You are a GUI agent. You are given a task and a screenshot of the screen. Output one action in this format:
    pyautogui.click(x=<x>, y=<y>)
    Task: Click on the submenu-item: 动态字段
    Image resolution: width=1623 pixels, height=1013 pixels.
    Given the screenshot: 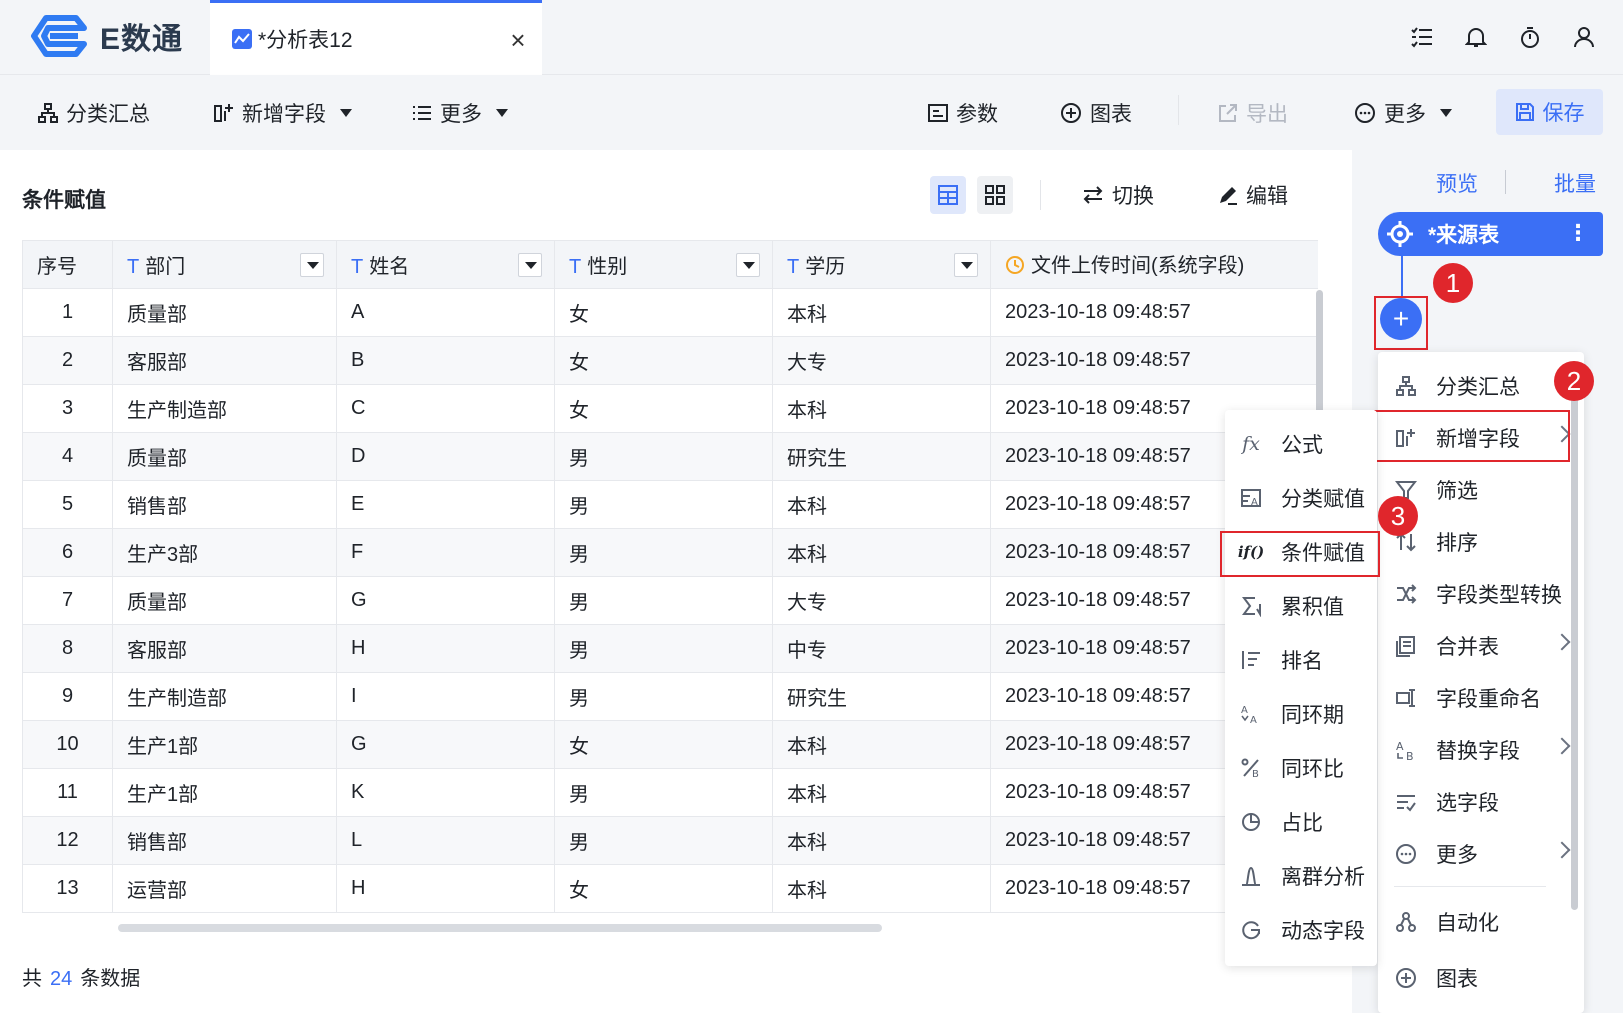 What is the action you would take?
    pyautogui.click(x=1301, y=930)
    